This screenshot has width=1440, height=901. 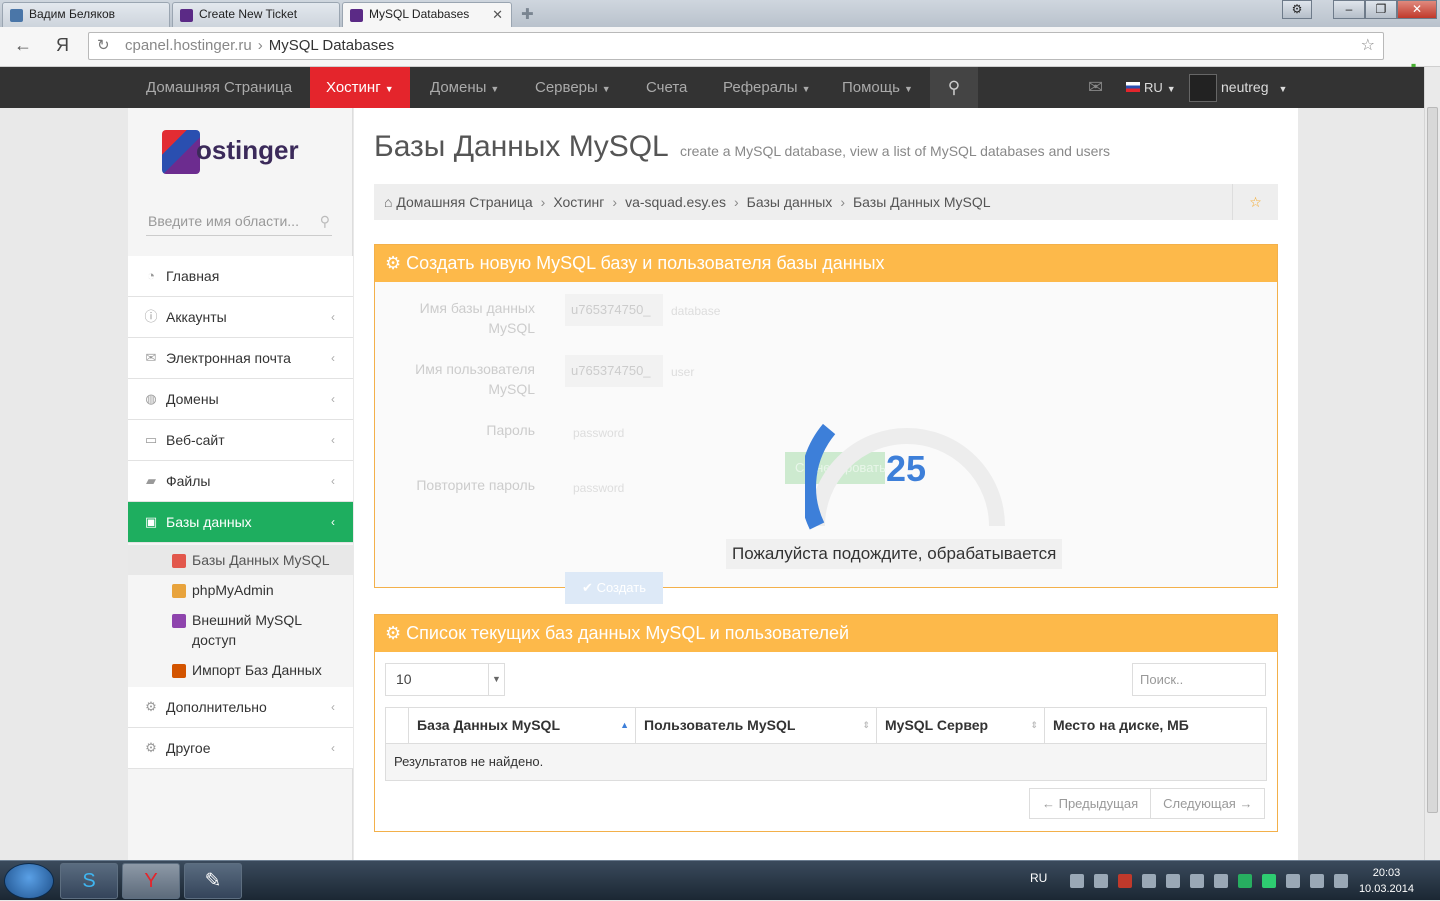 I want to click on table-search-input: Поиск.., so click(x=1199, y=679).